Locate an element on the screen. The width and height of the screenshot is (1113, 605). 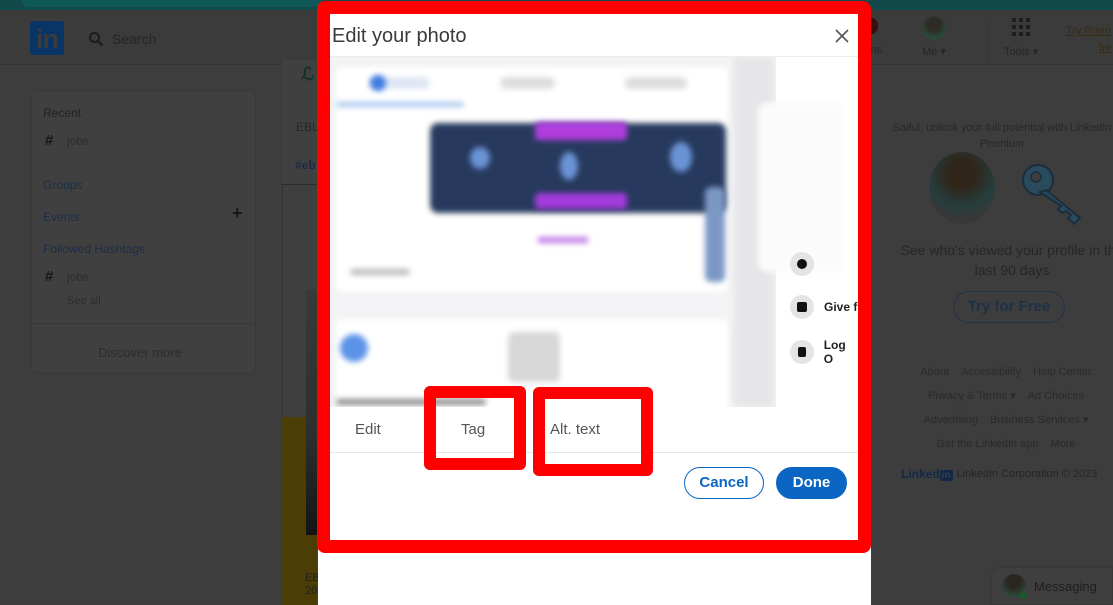
search-icon is located at coordinates (96, 39).